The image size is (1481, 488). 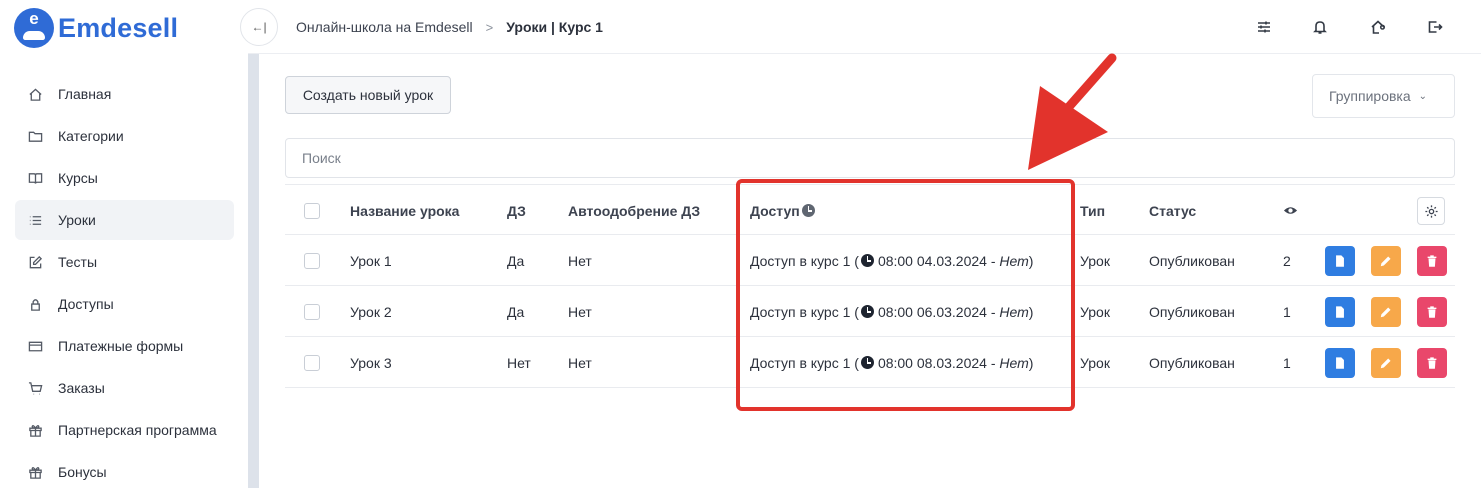 What do you see at coordinates (905, 295) in the screenshot?
I see `annotation-highlight-box` at bounding box center [905, 295].